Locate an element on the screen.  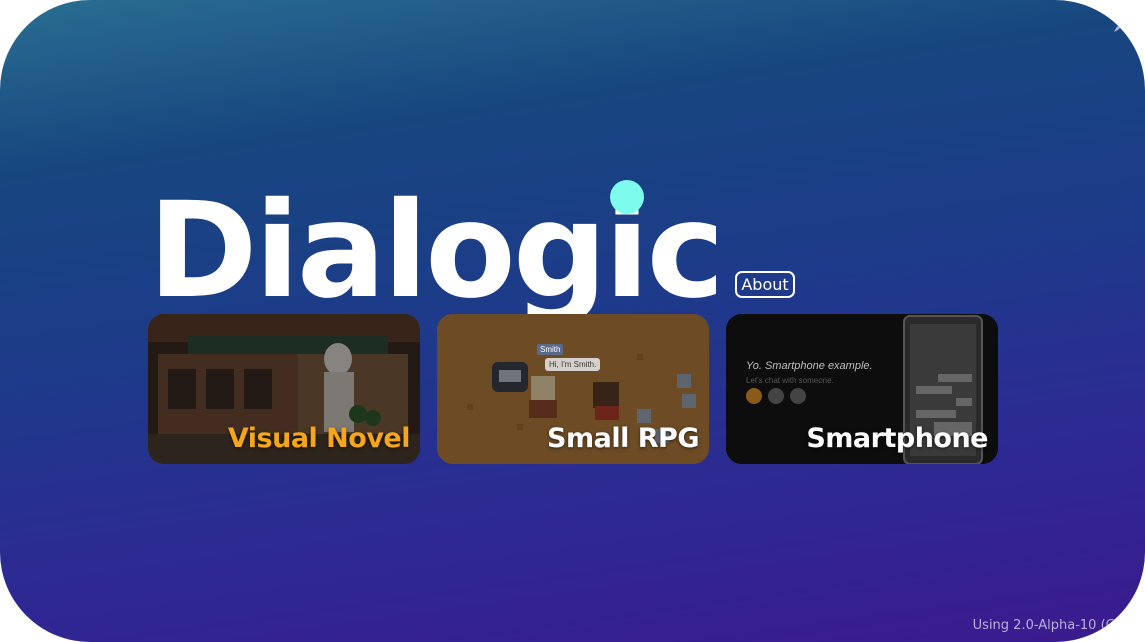
logo-accent-dot is located at coordinates (627, 197).